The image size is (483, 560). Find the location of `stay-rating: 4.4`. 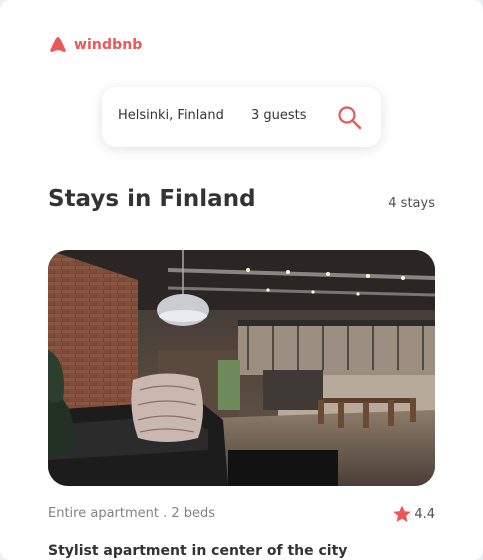

stay-rating: 4.4 is located at coordinates (413, 514).